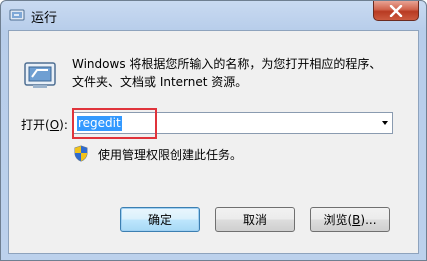 The width and height of the screenshot is (427, 261). I want to click on uac-shield-icon, so click(81, 155).